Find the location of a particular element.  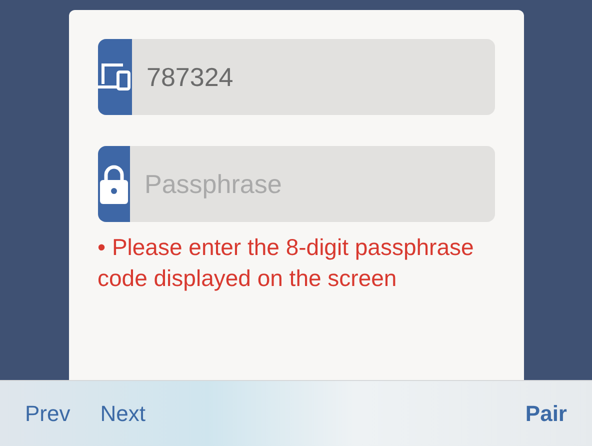

laptop-phone-icon is located at coordinates (115, 77).